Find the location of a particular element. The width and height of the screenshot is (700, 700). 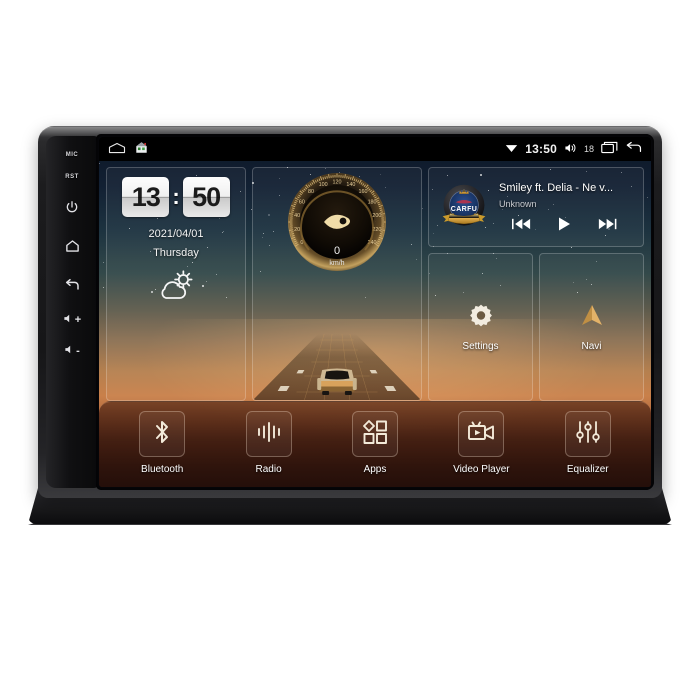

svg-text: 200 is located at coordinates (376, 216).